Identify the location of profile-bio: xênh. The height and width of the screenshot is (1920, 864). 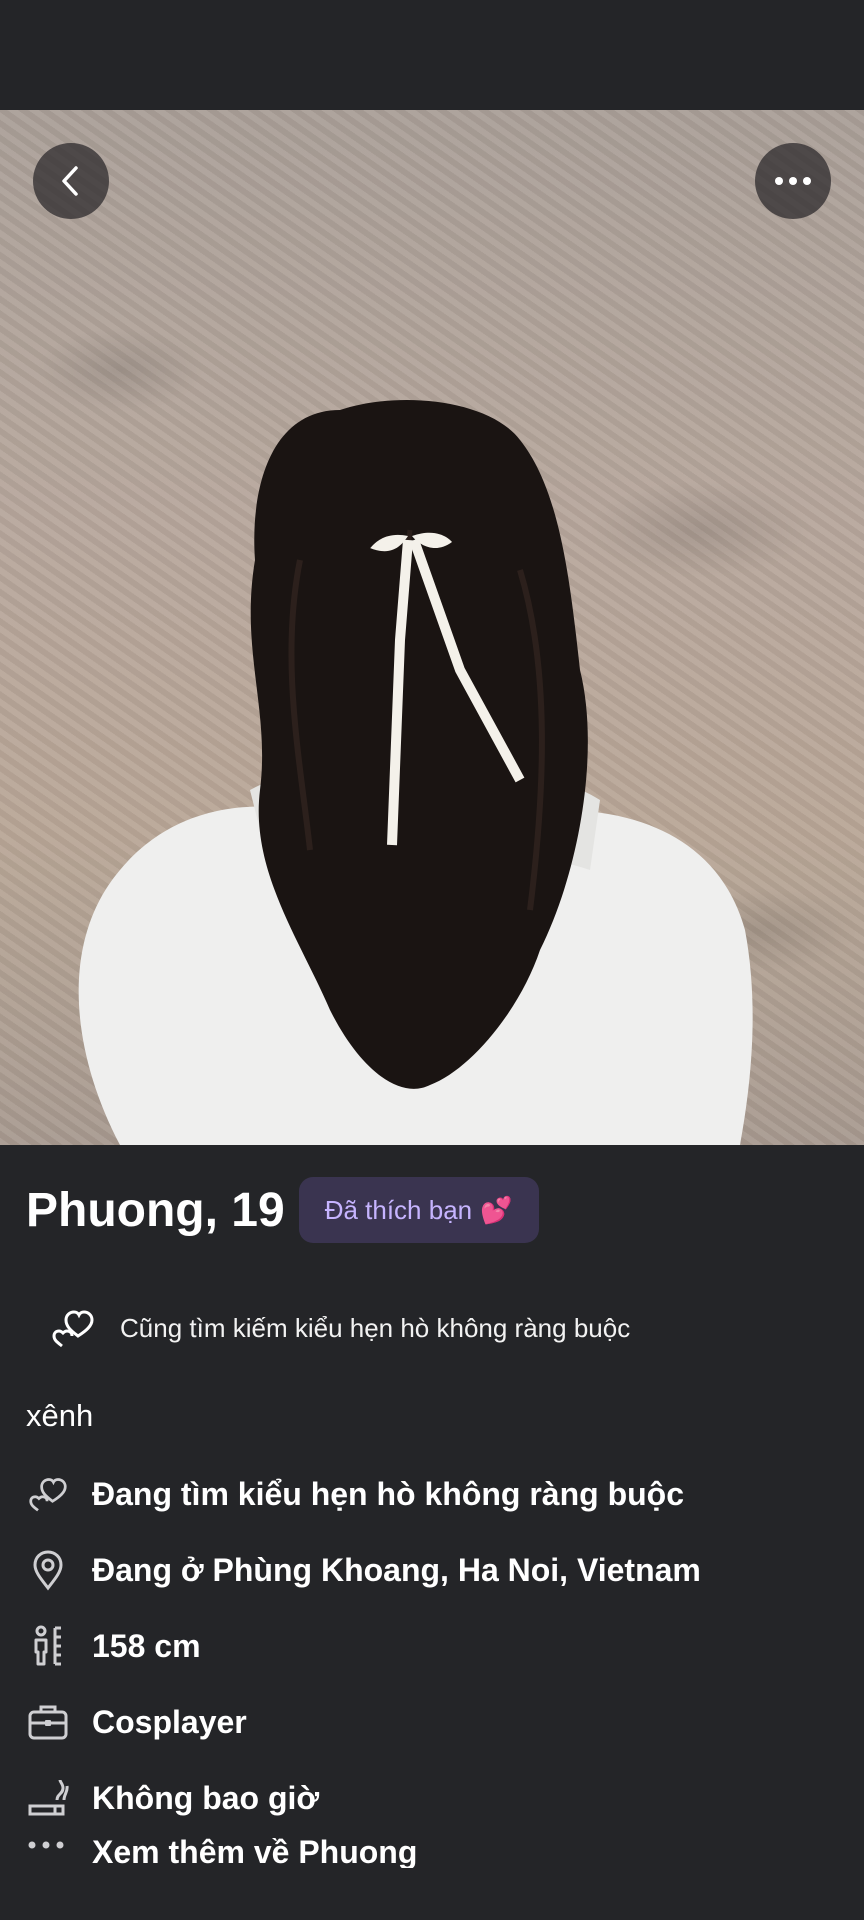
(60, 1415).